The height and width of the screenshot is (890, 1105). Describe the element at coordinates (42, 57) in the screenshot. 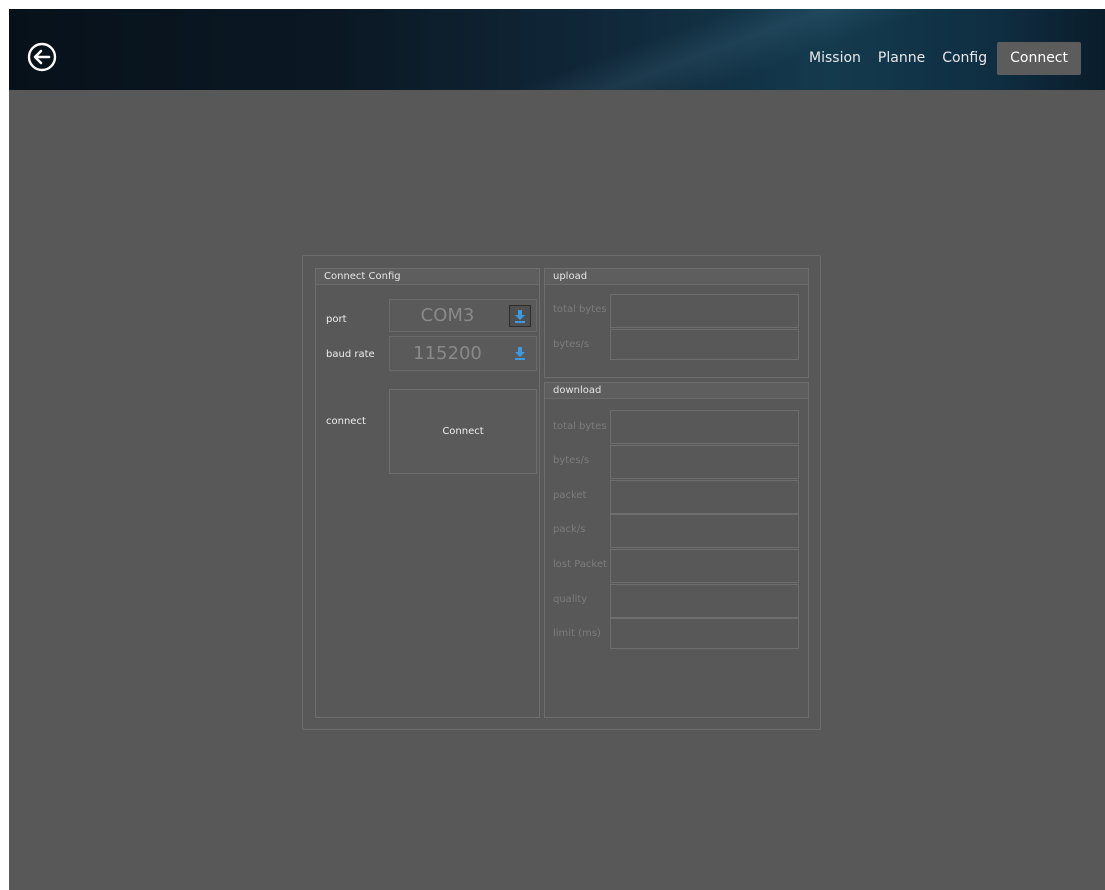

I see `back-arrow-circle-icon` at that location.